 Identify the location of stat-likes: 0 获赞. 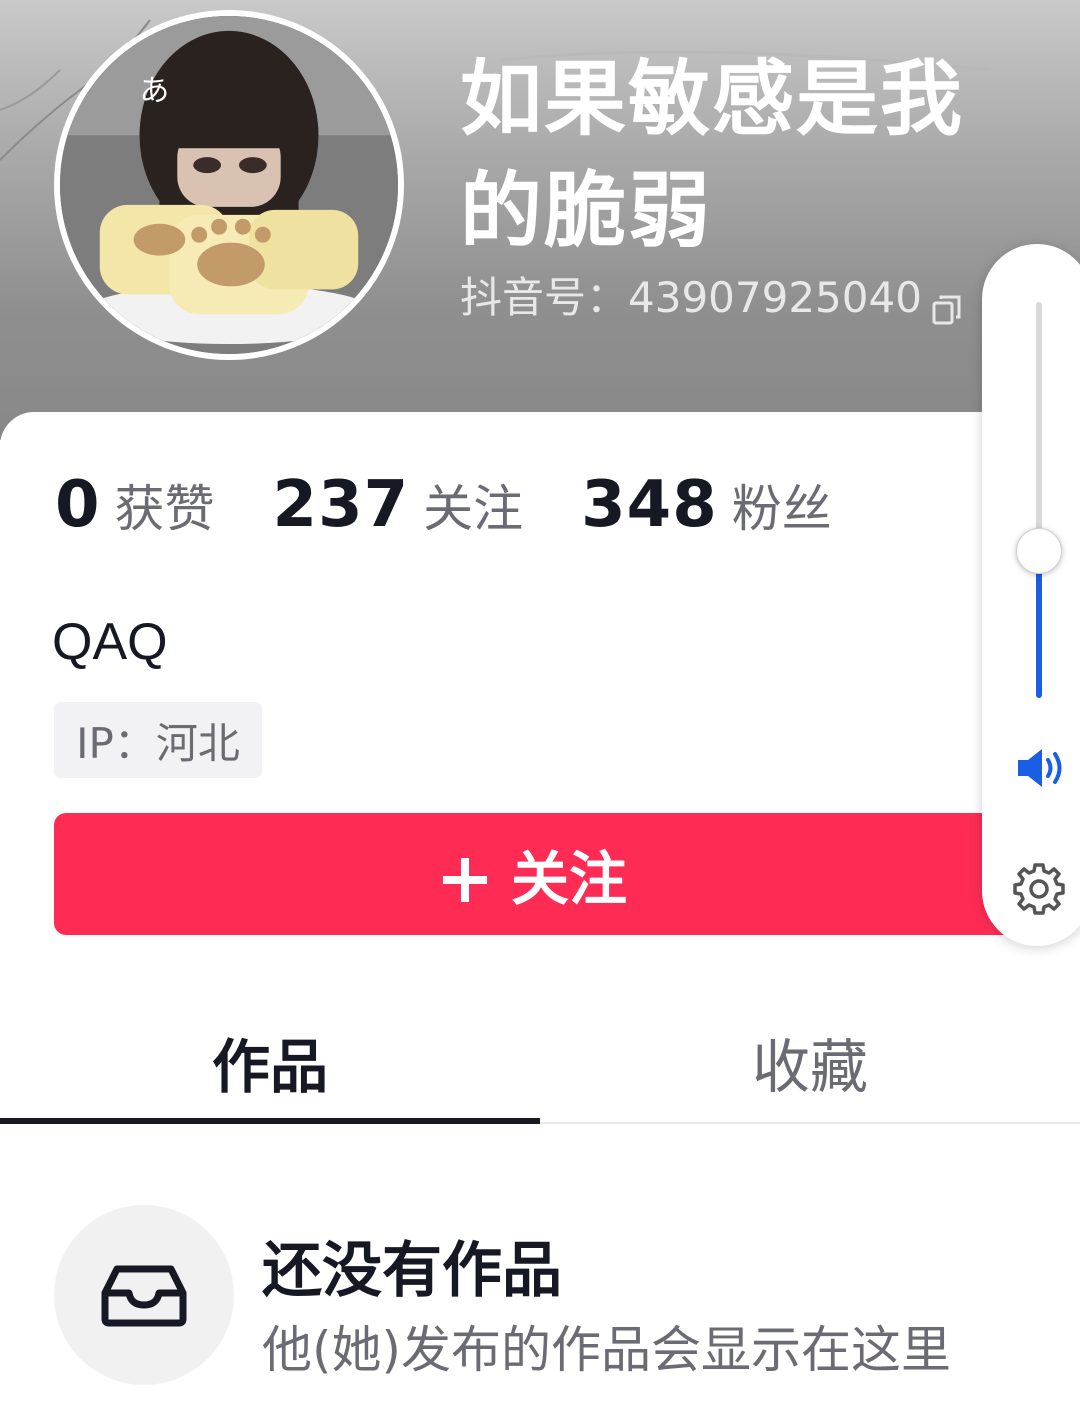
(135, 505).